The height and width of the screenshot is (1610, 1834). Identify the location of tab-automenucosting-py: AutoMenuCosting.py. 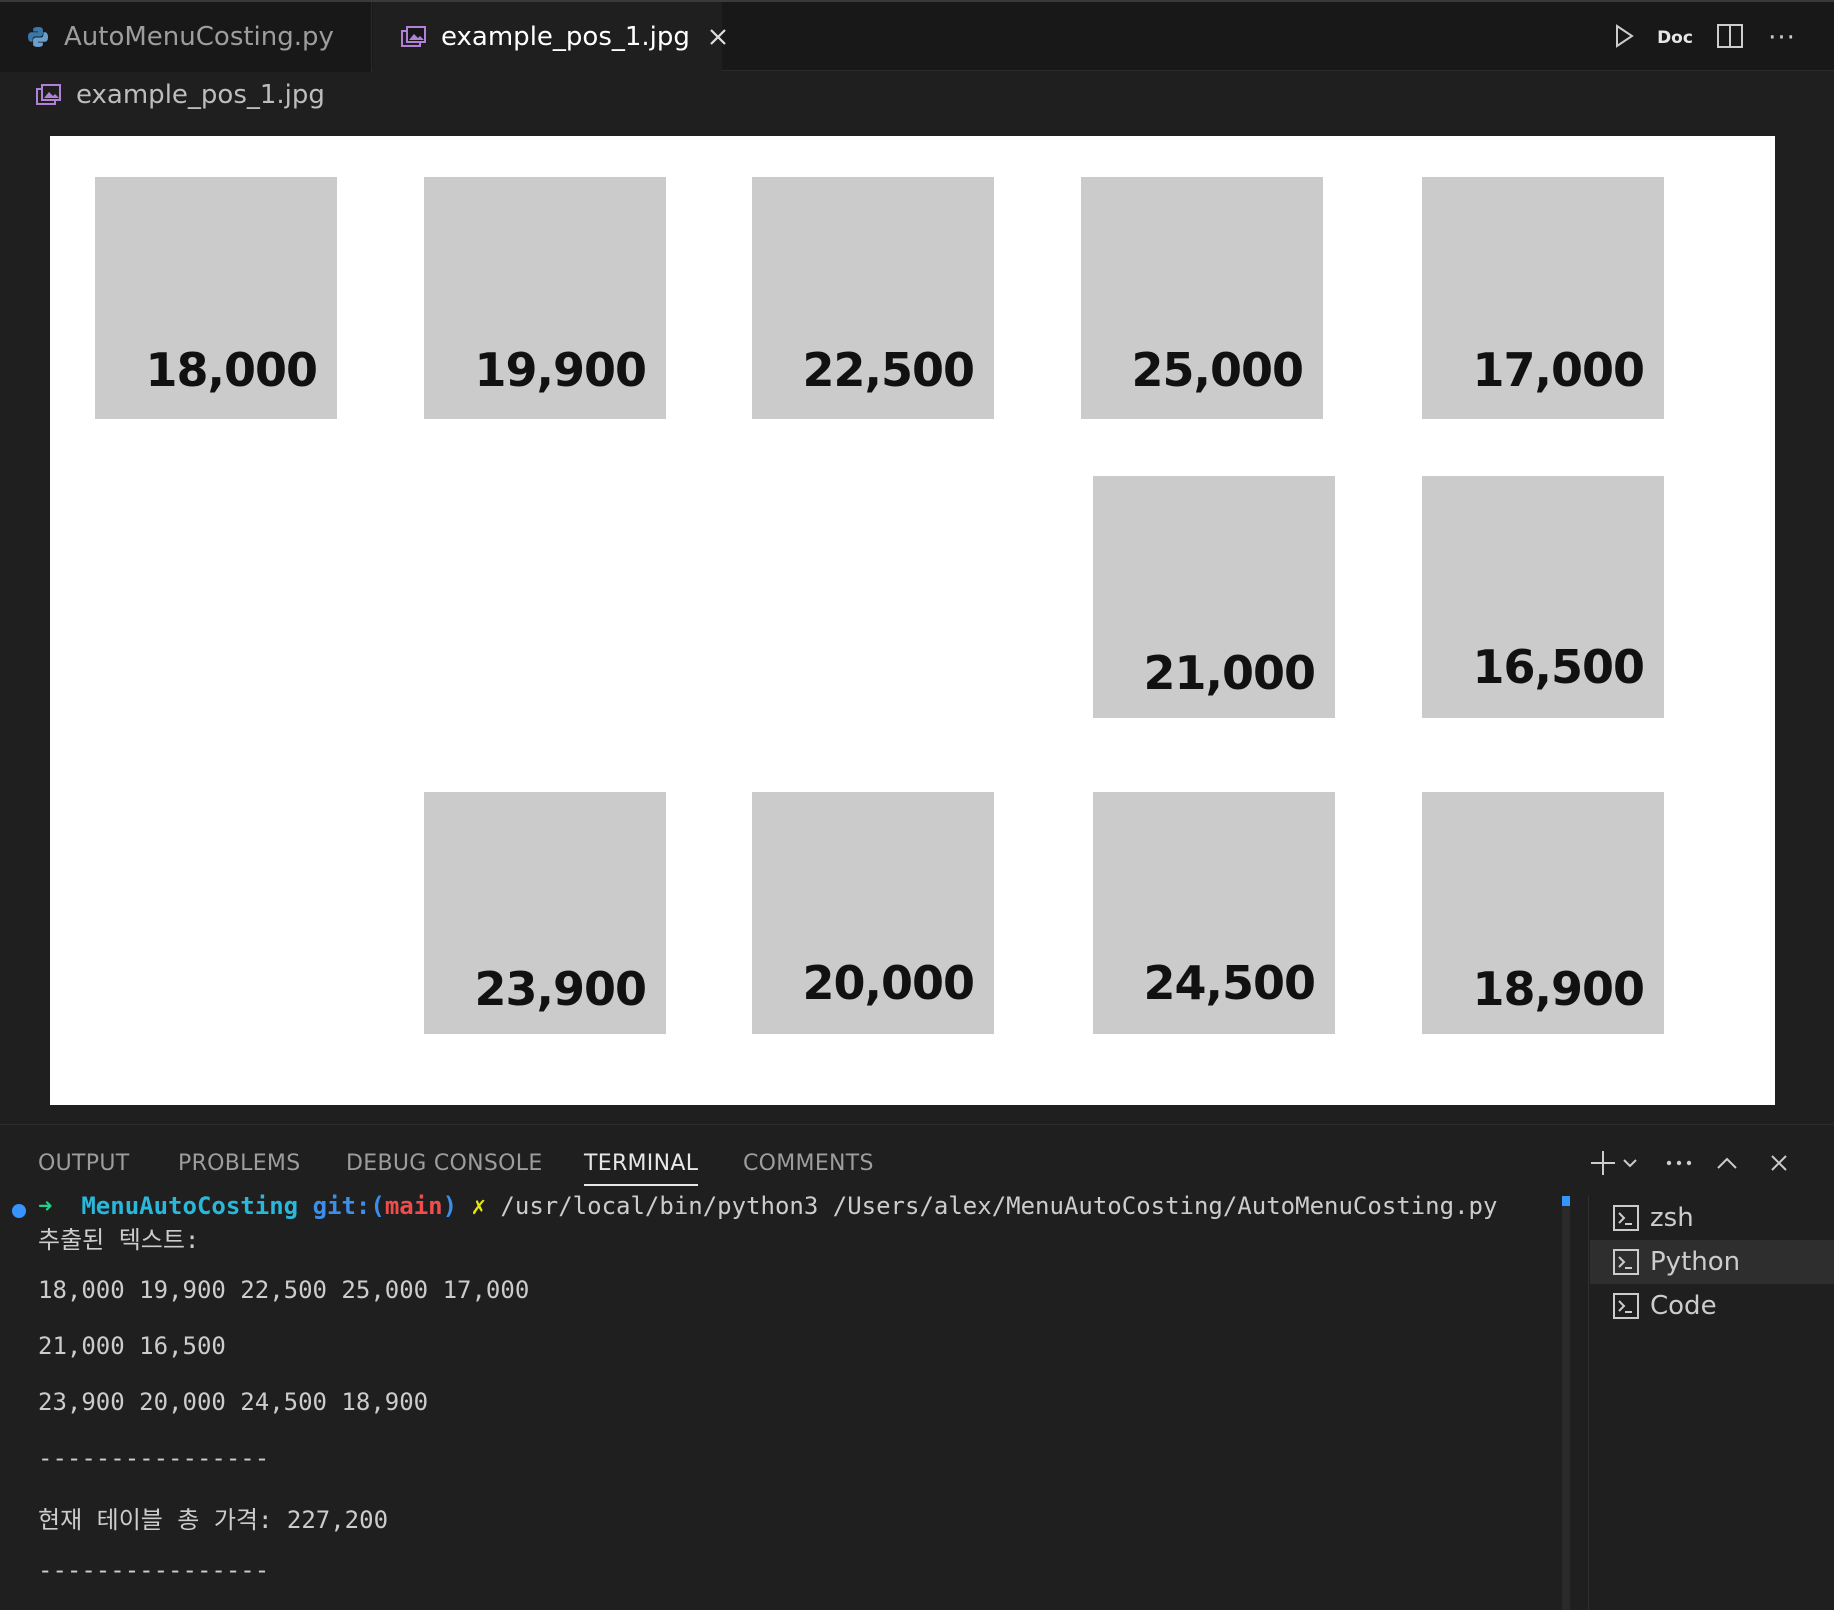
(186, 37).